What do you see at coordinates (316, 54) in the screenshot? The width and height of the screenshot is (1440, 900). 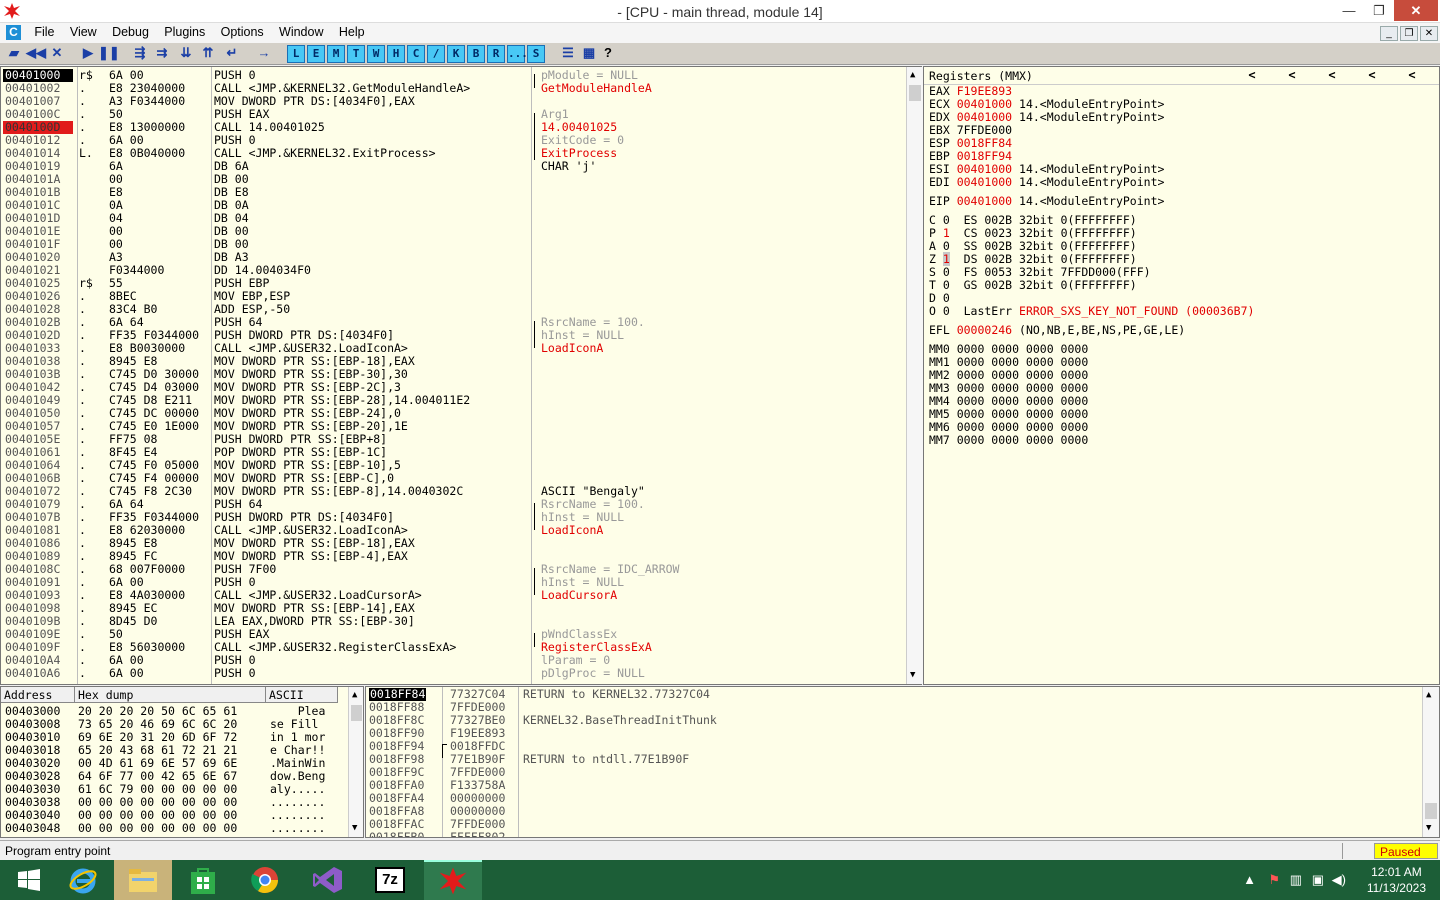 I see `toolbar-modules-button: E` at bounding box center [316, 54].